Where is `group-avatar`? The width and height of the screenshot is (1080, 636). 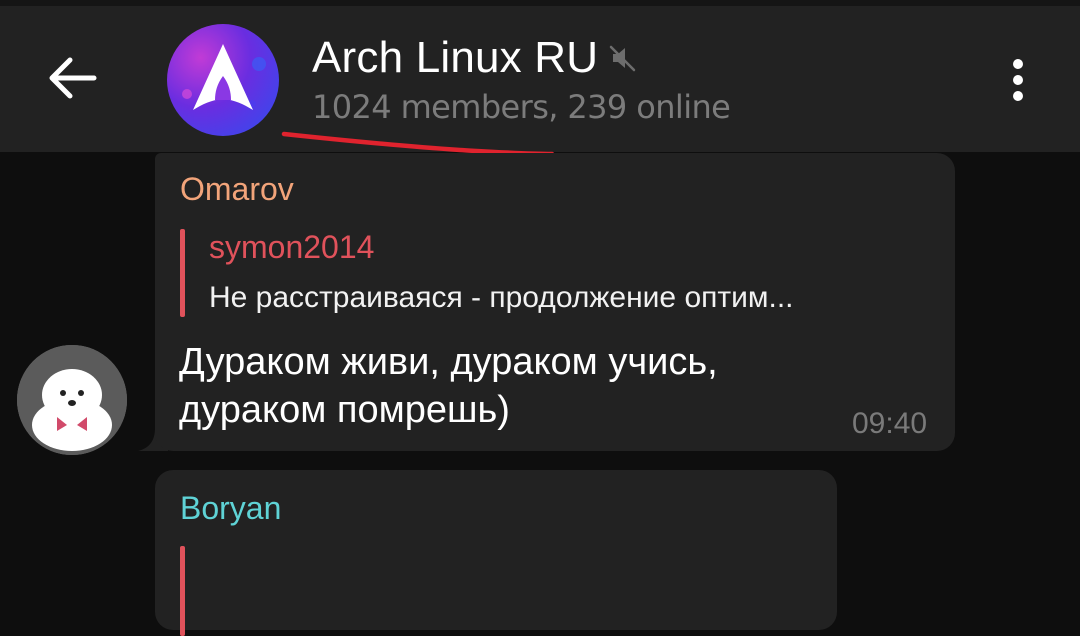
group-avatar is located at coordinates (223, 80).